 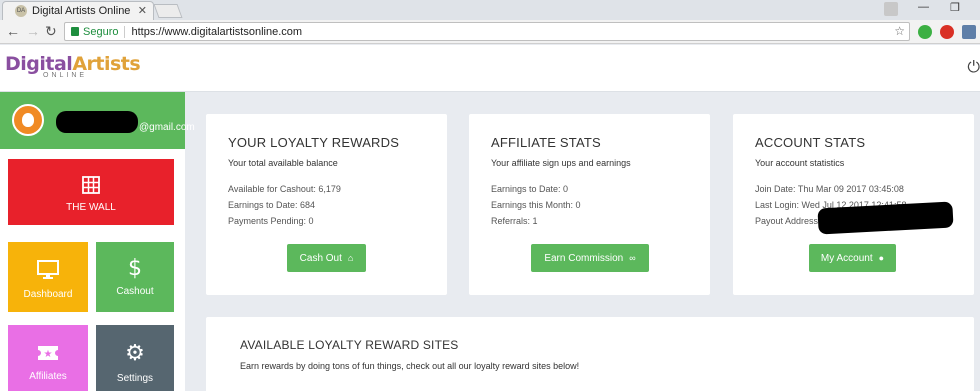 I want to click on sidebar-tile-affiliates: ★ Affiliates, so click(x=48, y=358).